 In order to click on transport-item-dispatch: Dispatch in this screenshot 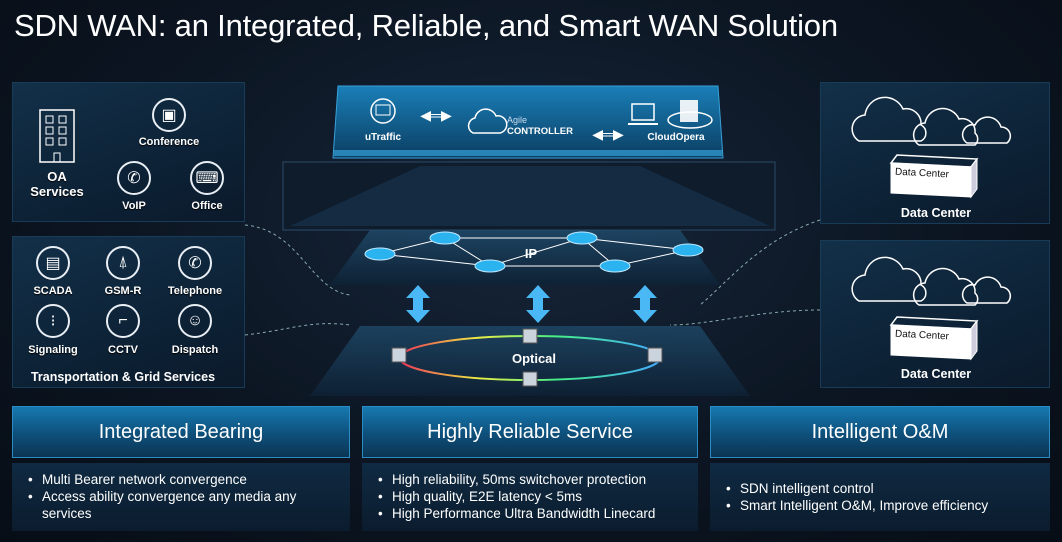, I will do `click(195, 350)`.